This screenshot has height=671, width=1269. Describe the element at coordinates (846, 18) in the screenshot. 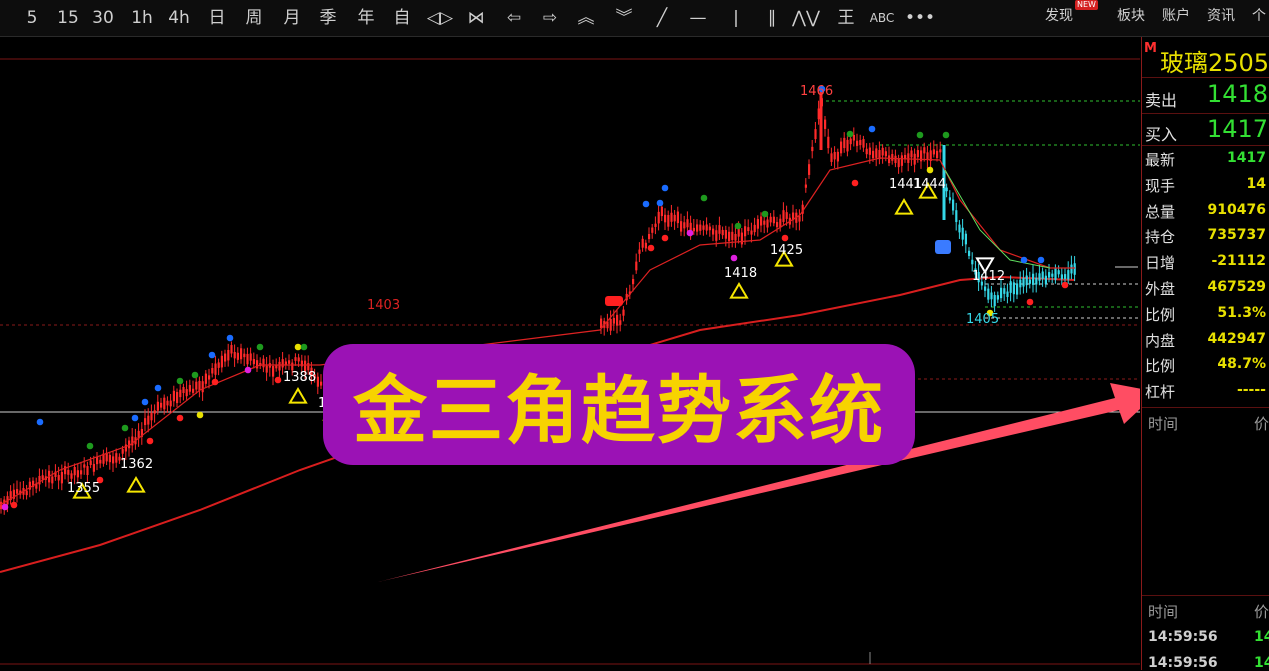

I see `fibonacci-icon: 王` at that location.